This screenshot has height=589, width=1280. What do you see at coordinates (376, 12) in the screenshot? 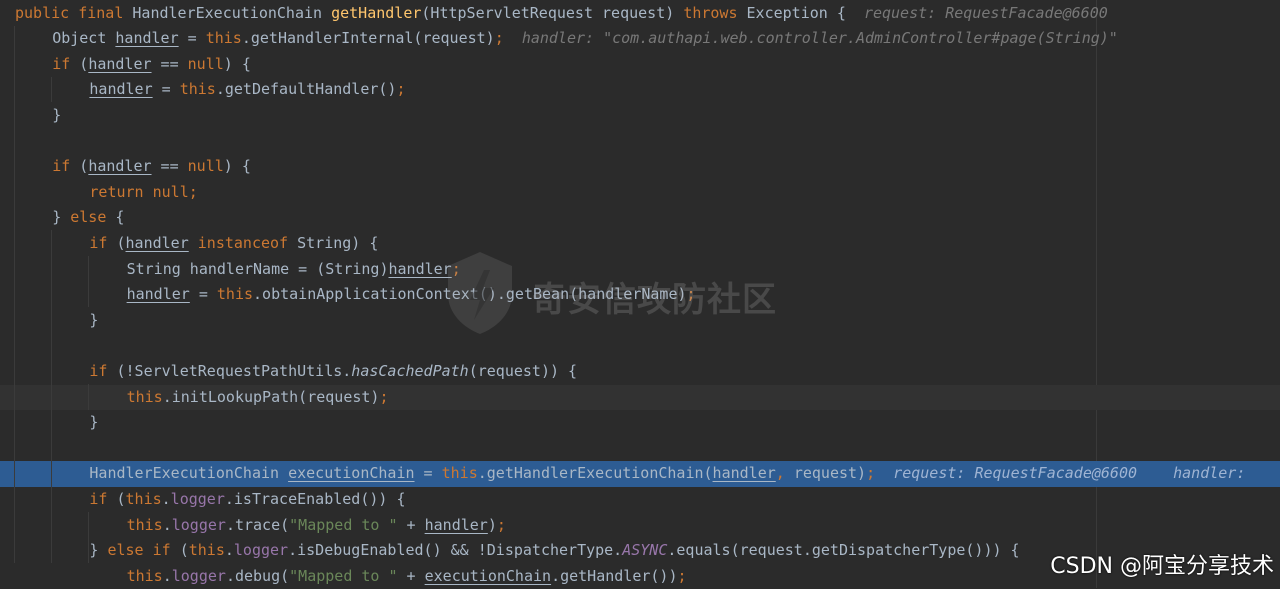
I see `code-token: getHandler` at bounding box center [376, 12].